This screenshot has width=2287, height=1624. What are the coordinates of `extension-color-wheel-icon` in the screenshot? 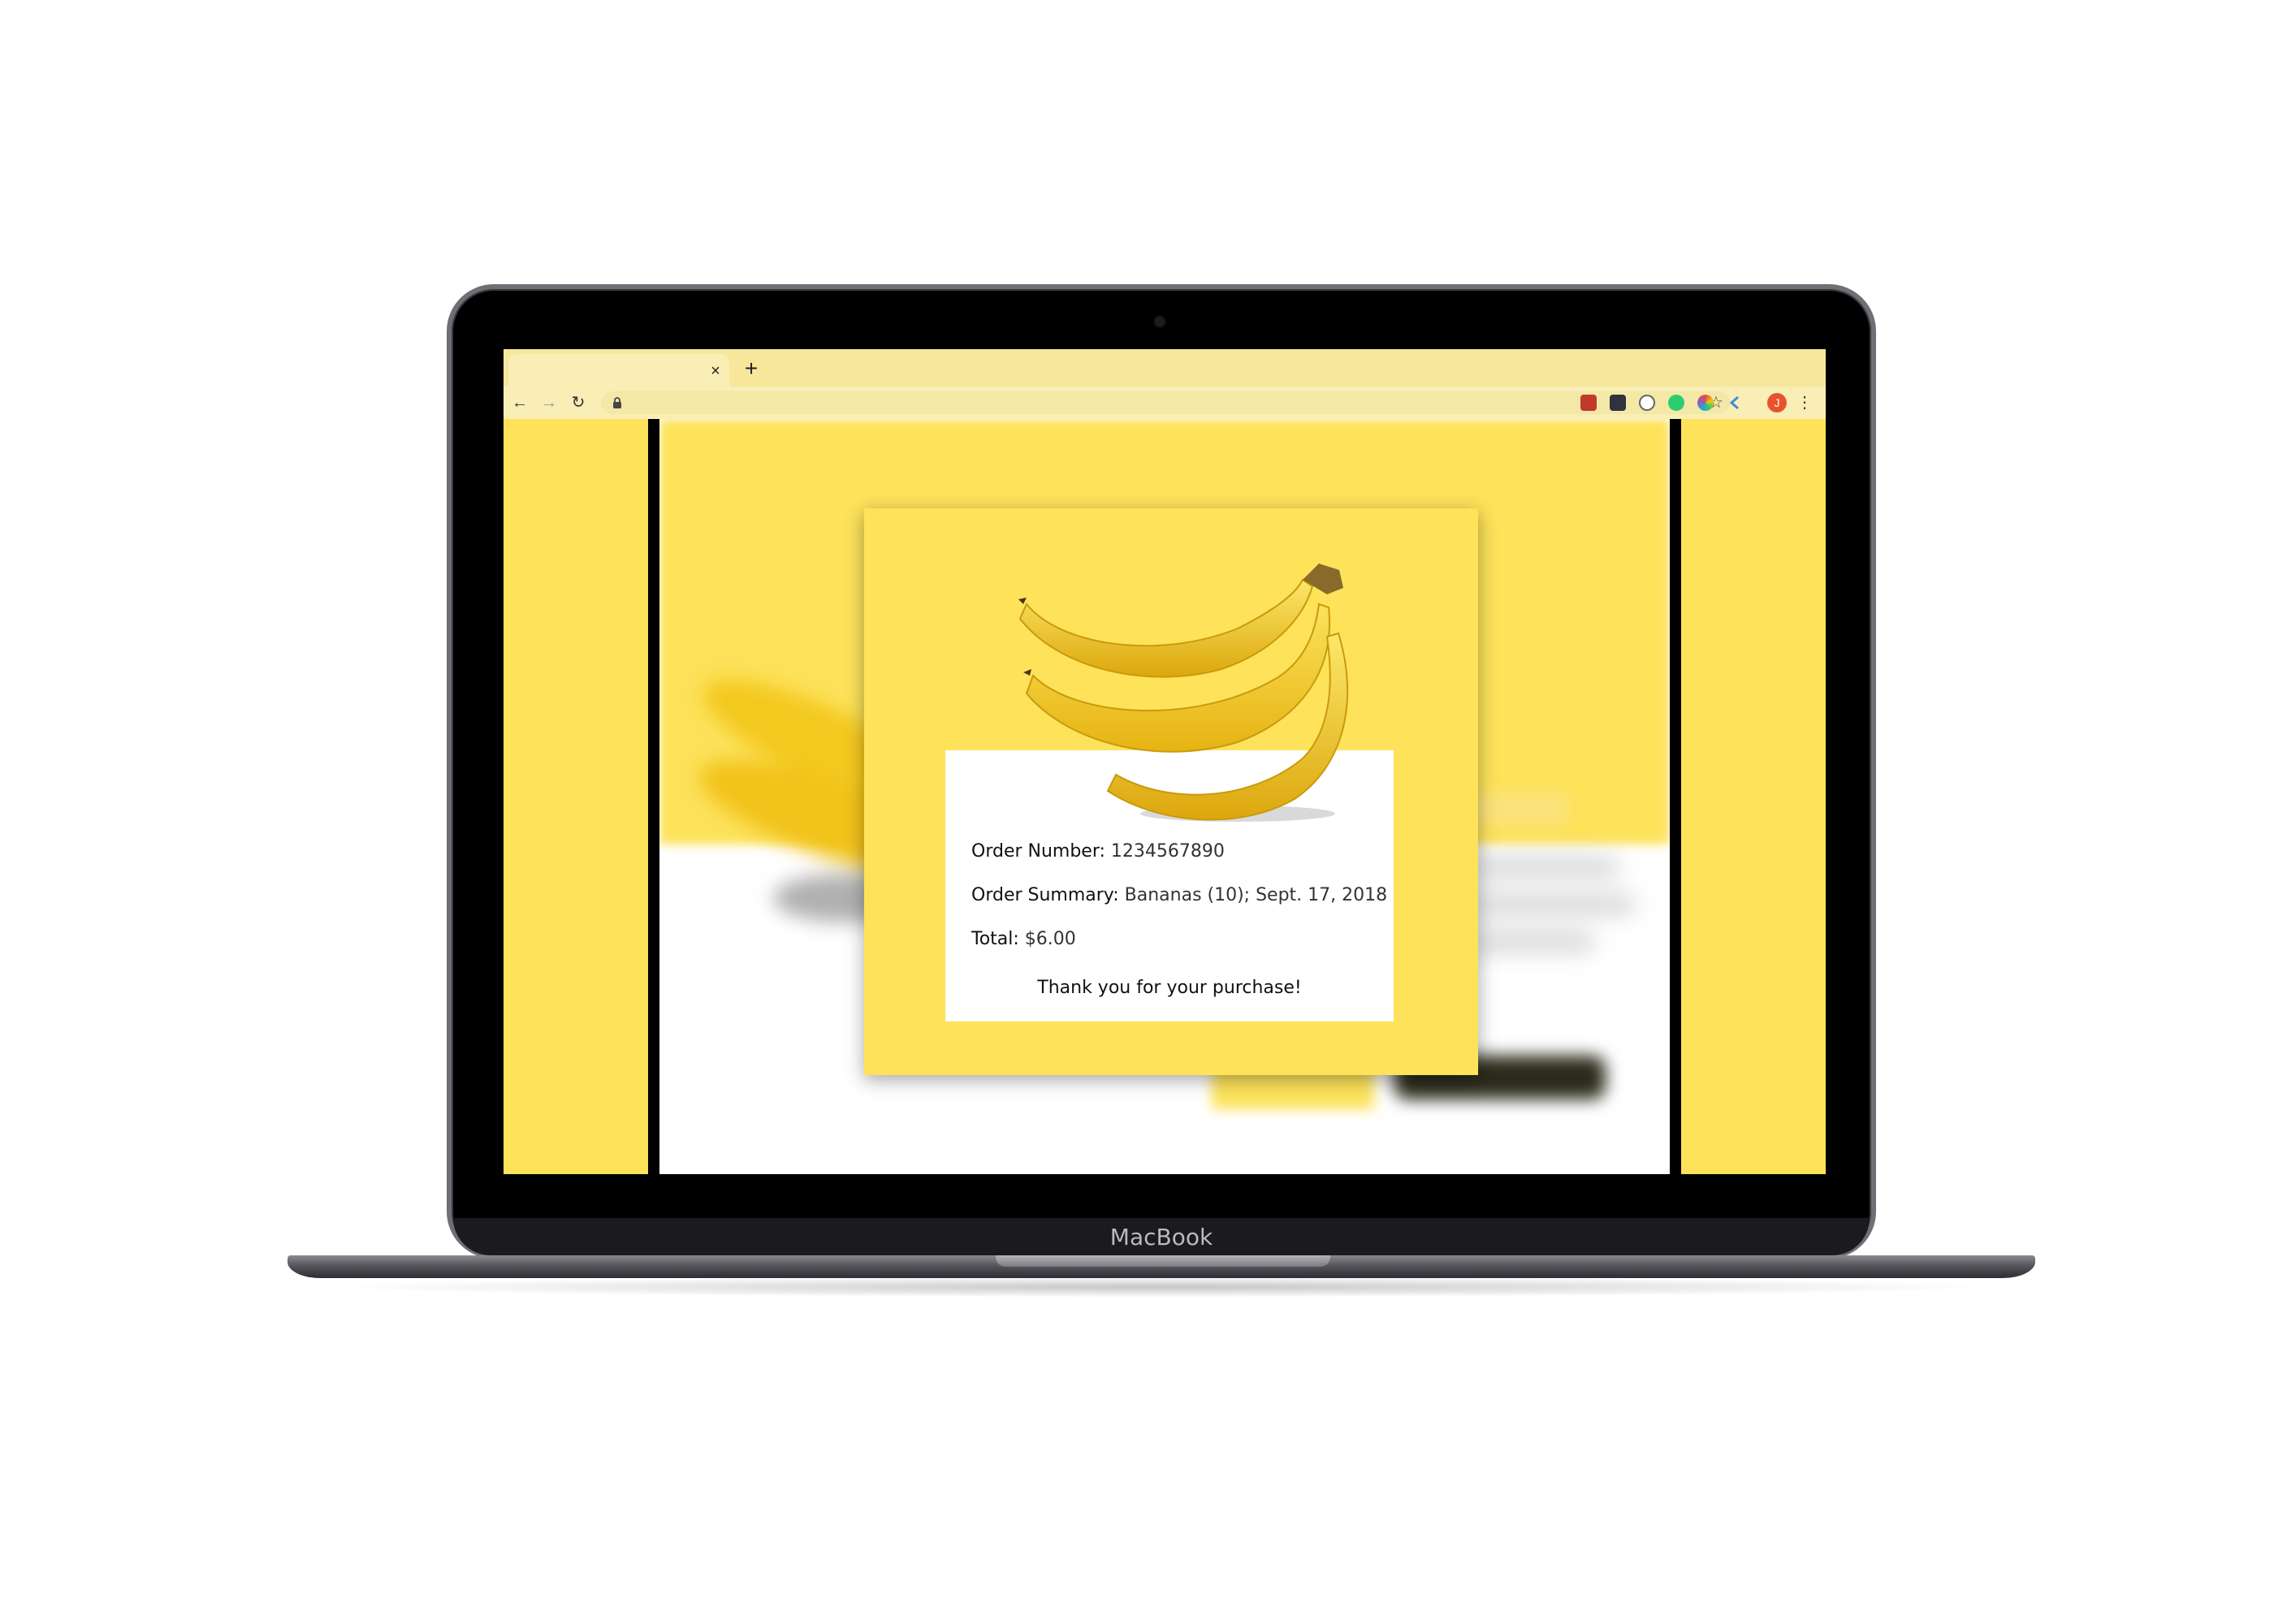 It's located at (1705, 403).